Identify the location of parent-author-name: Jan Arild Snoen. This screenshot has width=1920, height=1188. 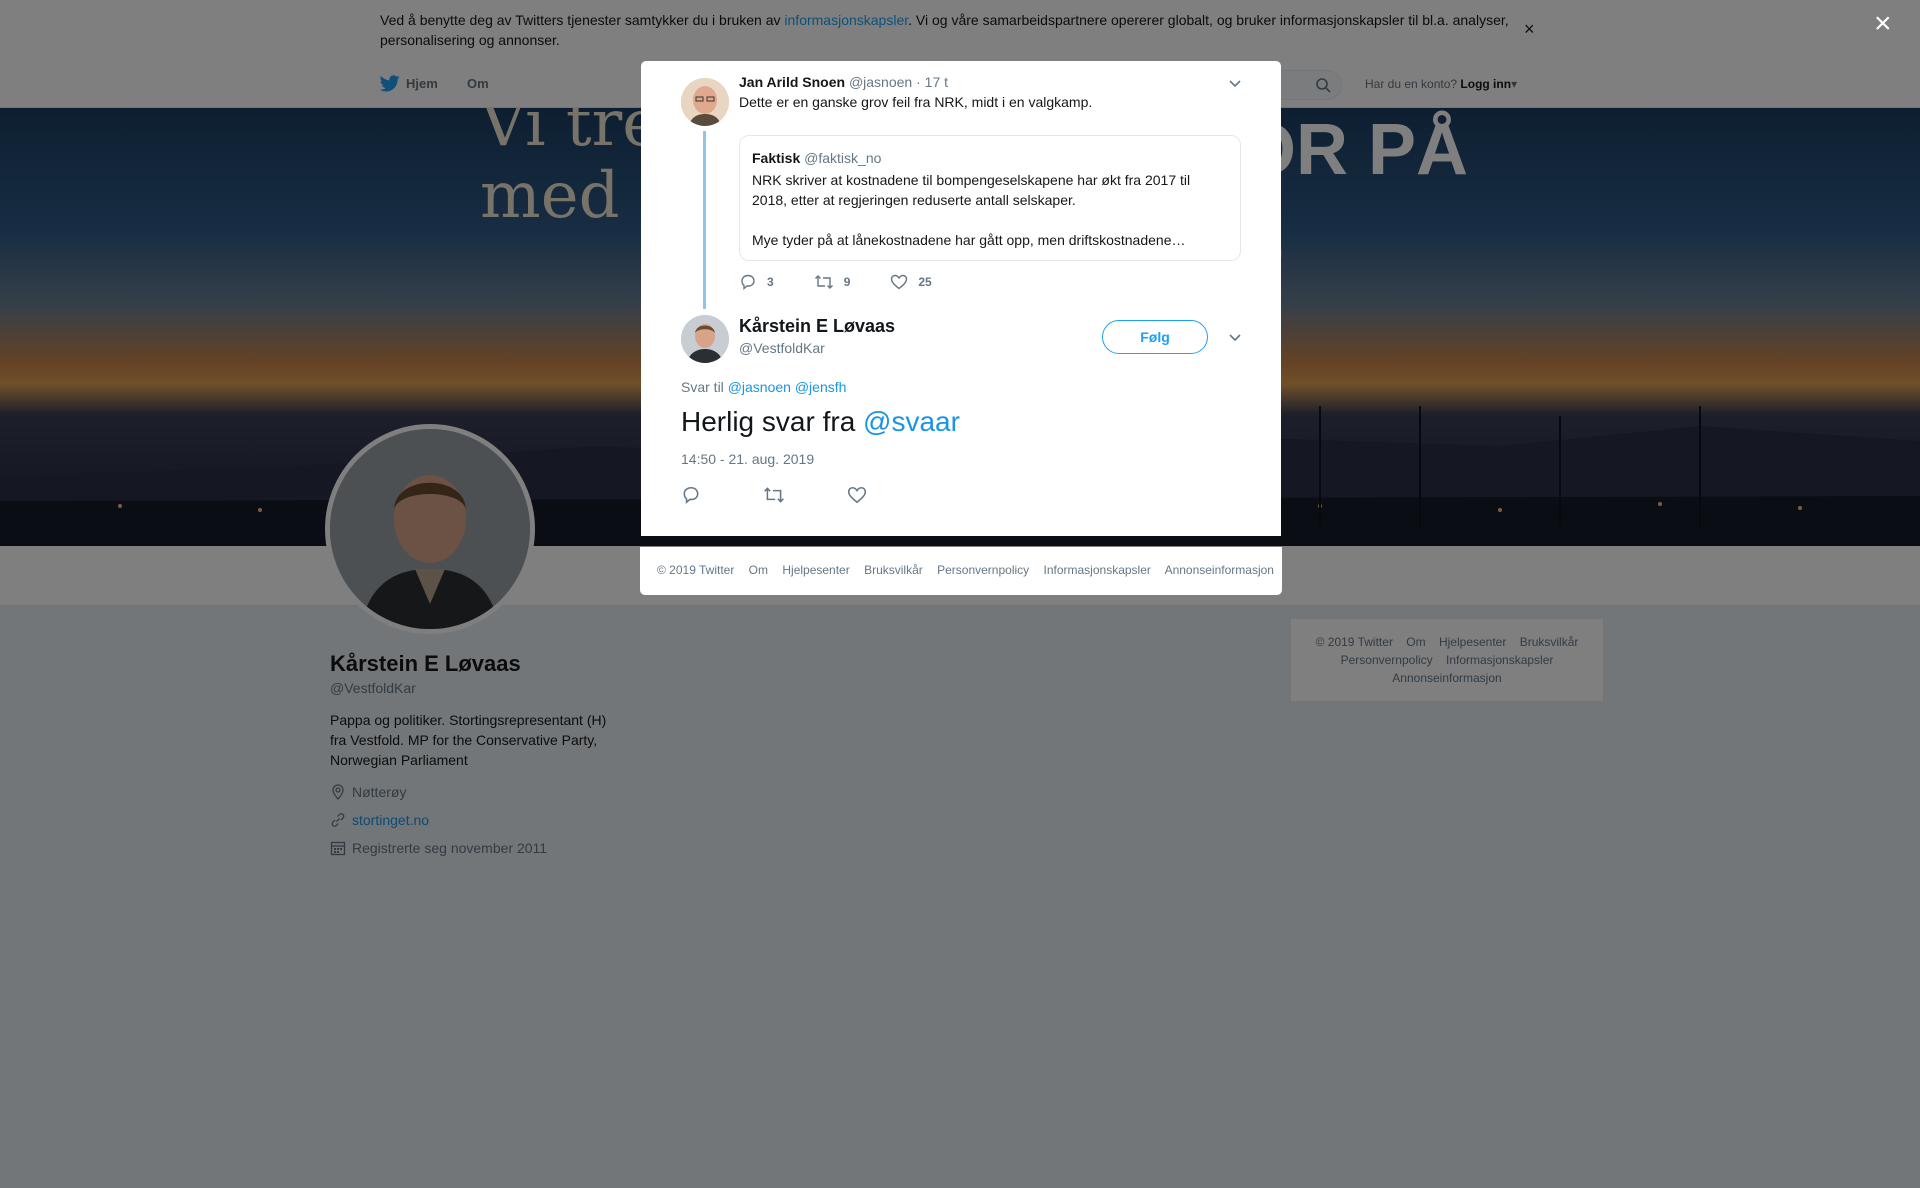
(792, 82).